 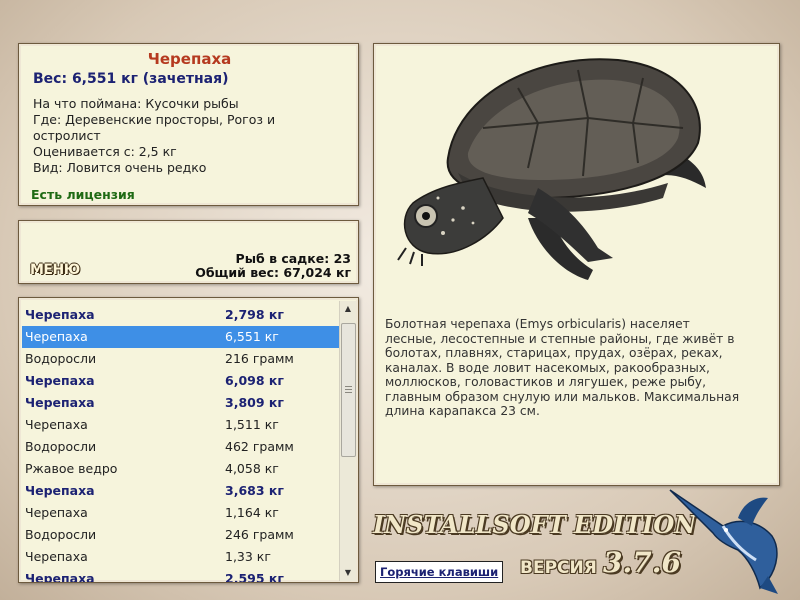 I want to click on list-item: Водоросли 246 грамм, so click(x=181, y=535).